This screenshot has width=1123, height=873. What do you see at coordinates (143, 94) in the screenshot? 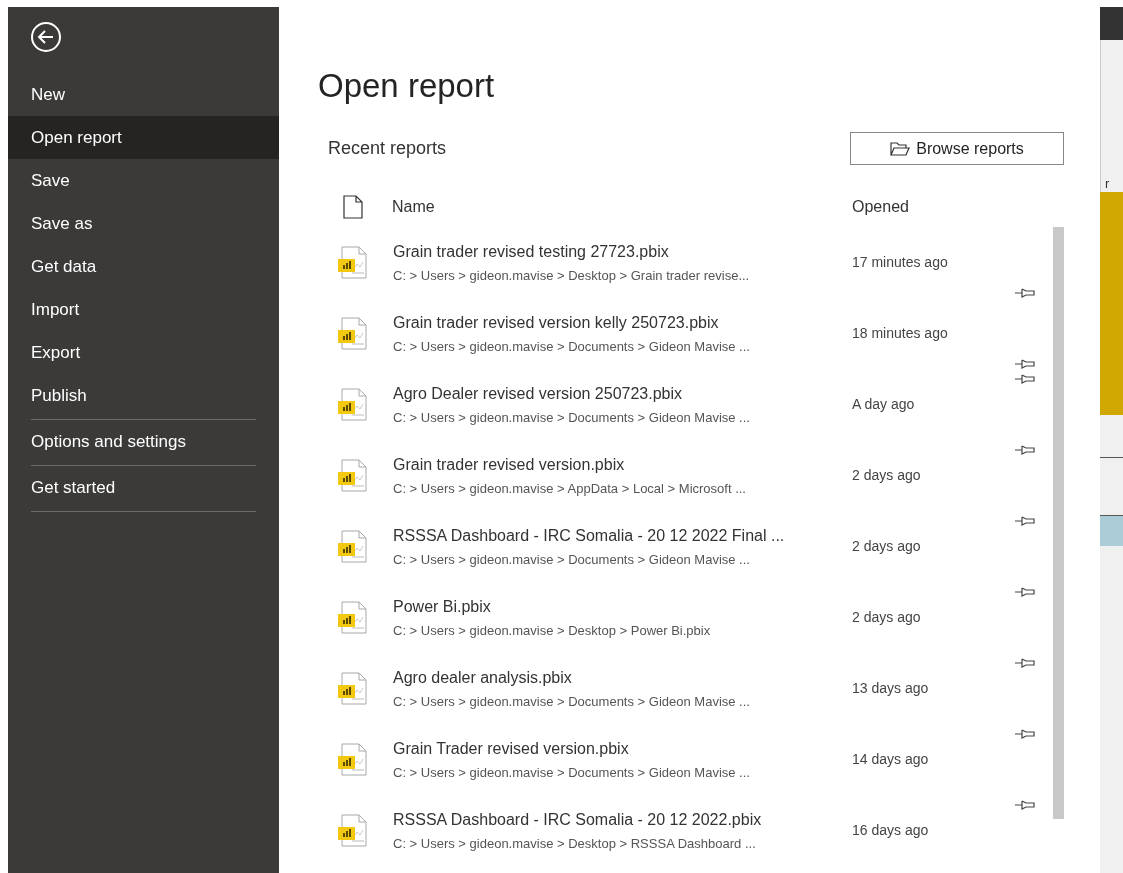
I see `menu-item: New` at bounding box center [143, 94].